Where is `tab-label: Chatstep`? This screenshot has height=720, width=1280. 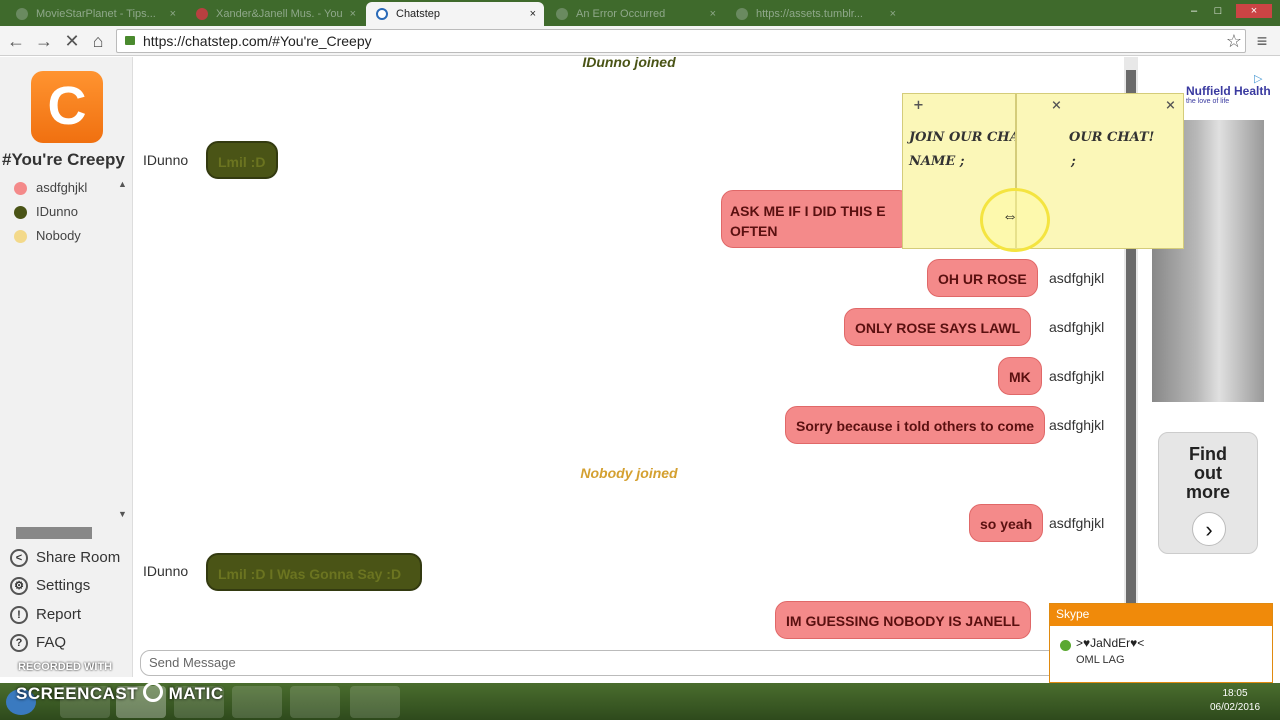
tab-label: Chatstep is located at coordinates (418, 14).